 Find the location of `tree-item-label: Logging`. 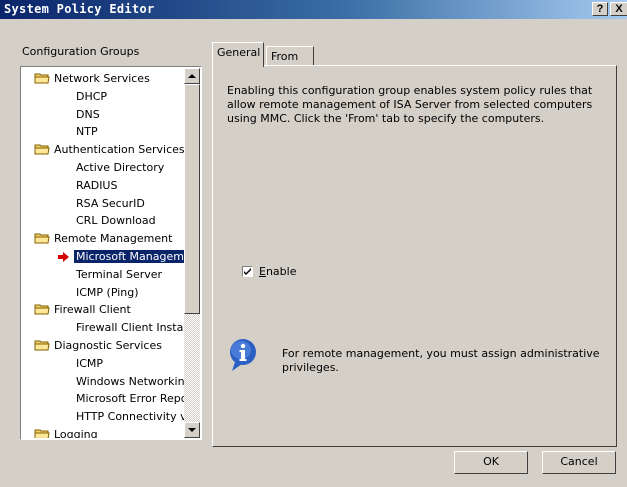

tree-item-label: Logging is located at coordinates (76, 433).